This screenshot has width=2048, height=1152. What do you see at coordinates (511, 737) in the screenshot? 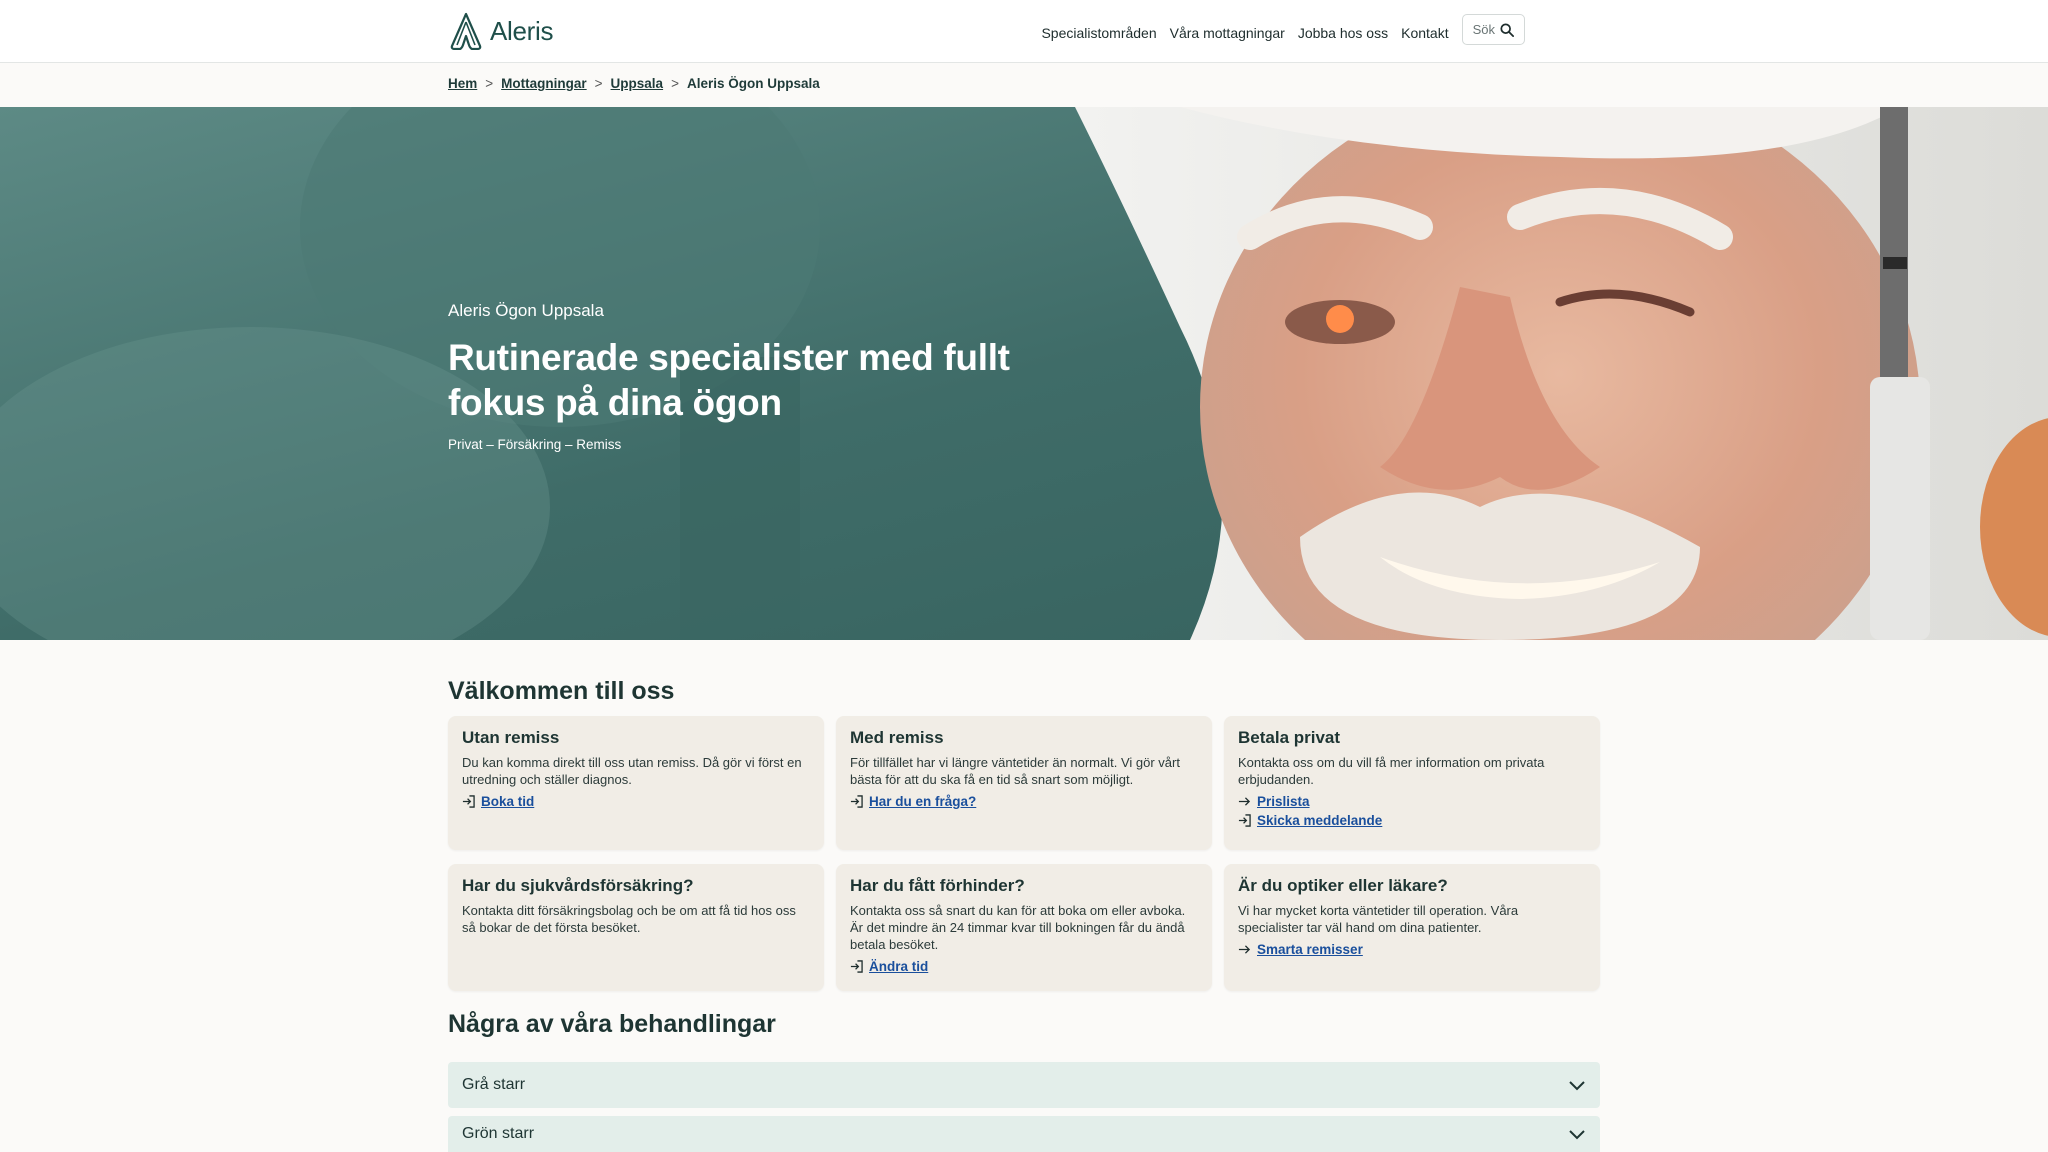
I see `card-title: Utan remiss` at bounding box center [511, 737].